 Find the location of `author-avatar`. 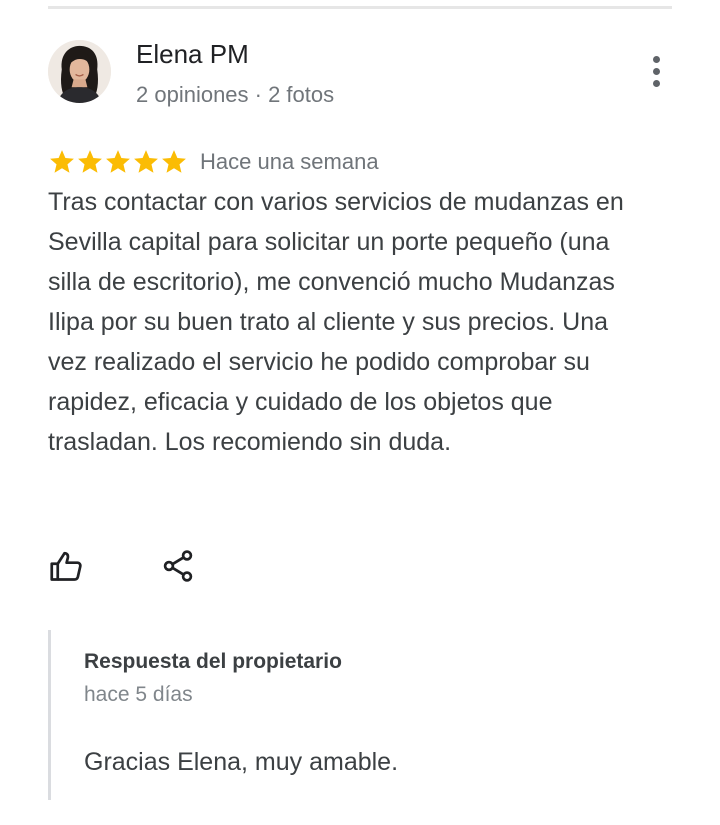

author-avatar is located at coordinates (79, 71).